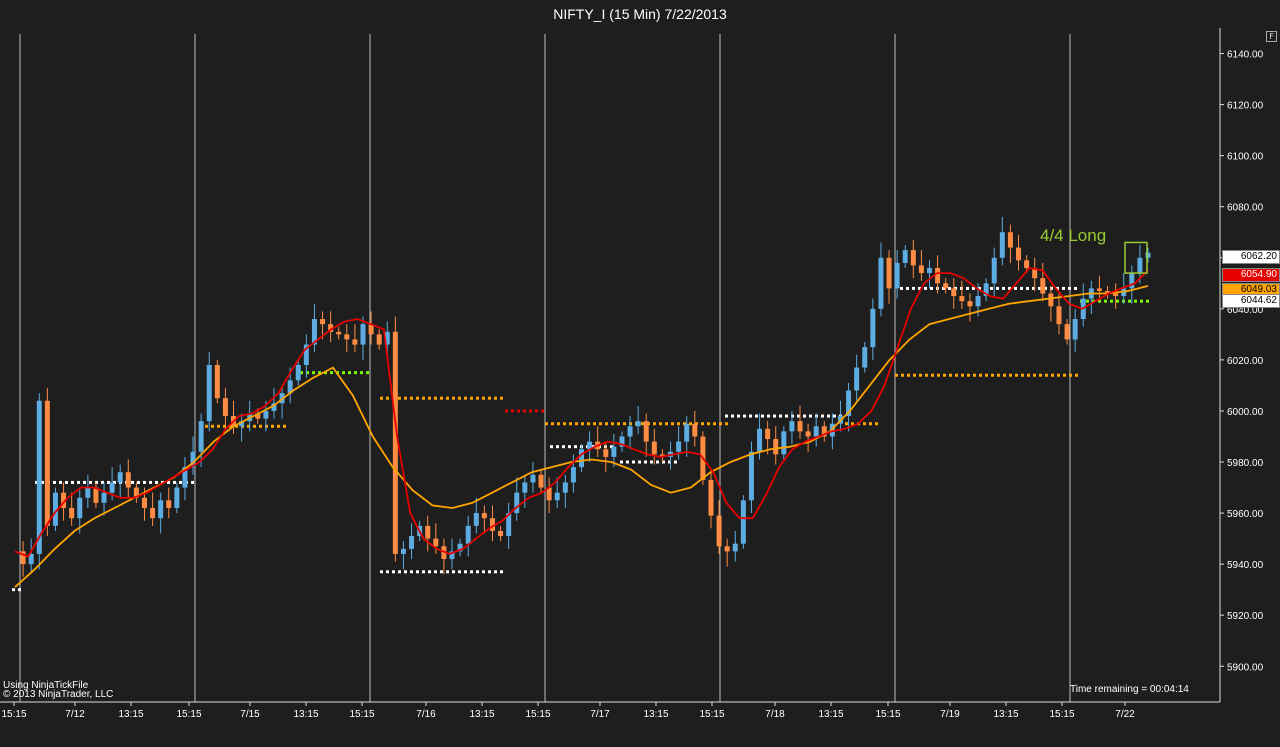 The height and width of the screenshot is (747, 1280). I want to click on x-tick-label: 7/15, so click(250, 714).